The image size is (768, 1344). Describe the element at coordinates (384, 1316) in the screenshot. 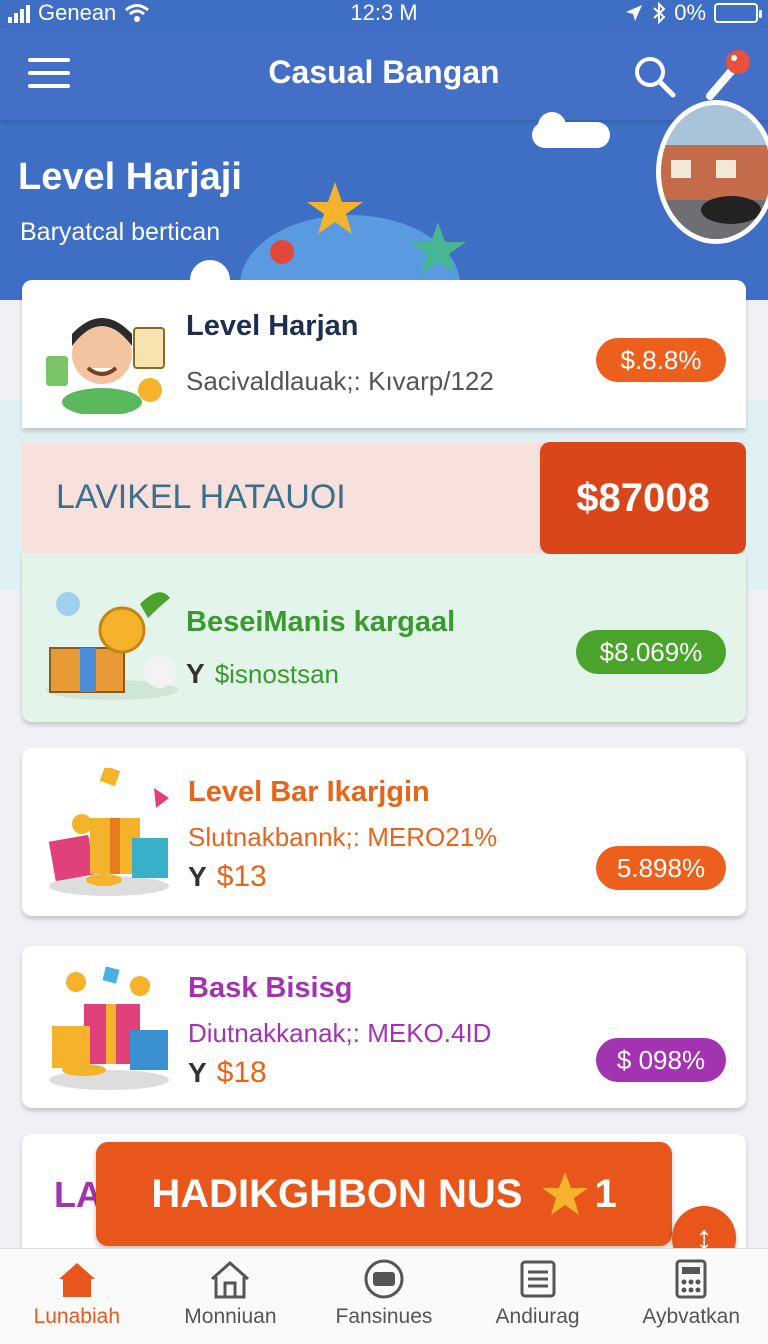

I see `nav-label: Fansinues` at that location.